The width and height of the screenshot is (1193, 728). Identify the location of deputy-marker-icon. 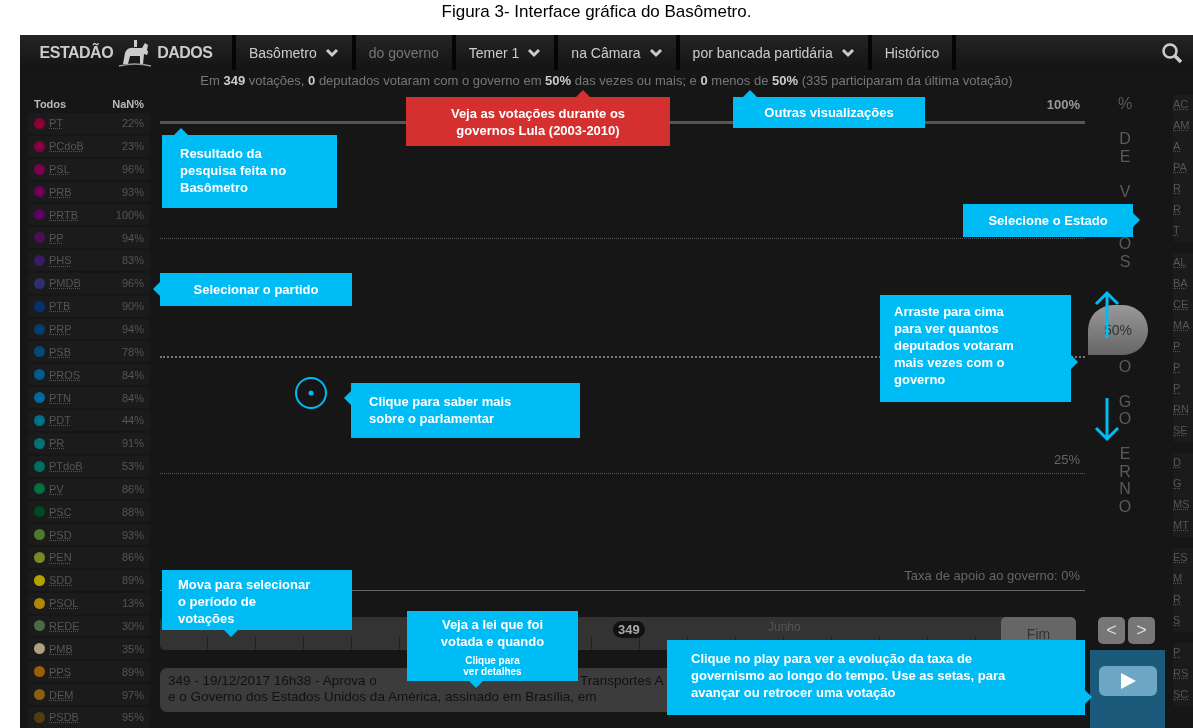
(311, 393).